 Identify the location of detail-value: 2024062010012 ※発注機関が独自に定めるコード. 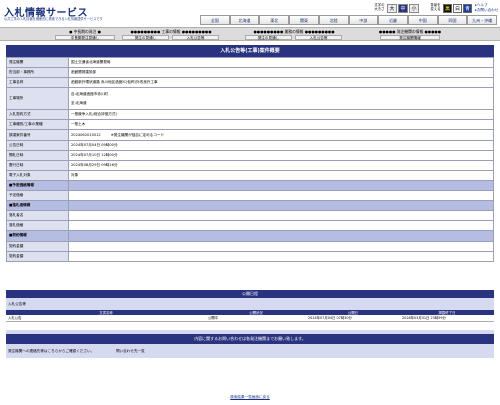
(281, 135).